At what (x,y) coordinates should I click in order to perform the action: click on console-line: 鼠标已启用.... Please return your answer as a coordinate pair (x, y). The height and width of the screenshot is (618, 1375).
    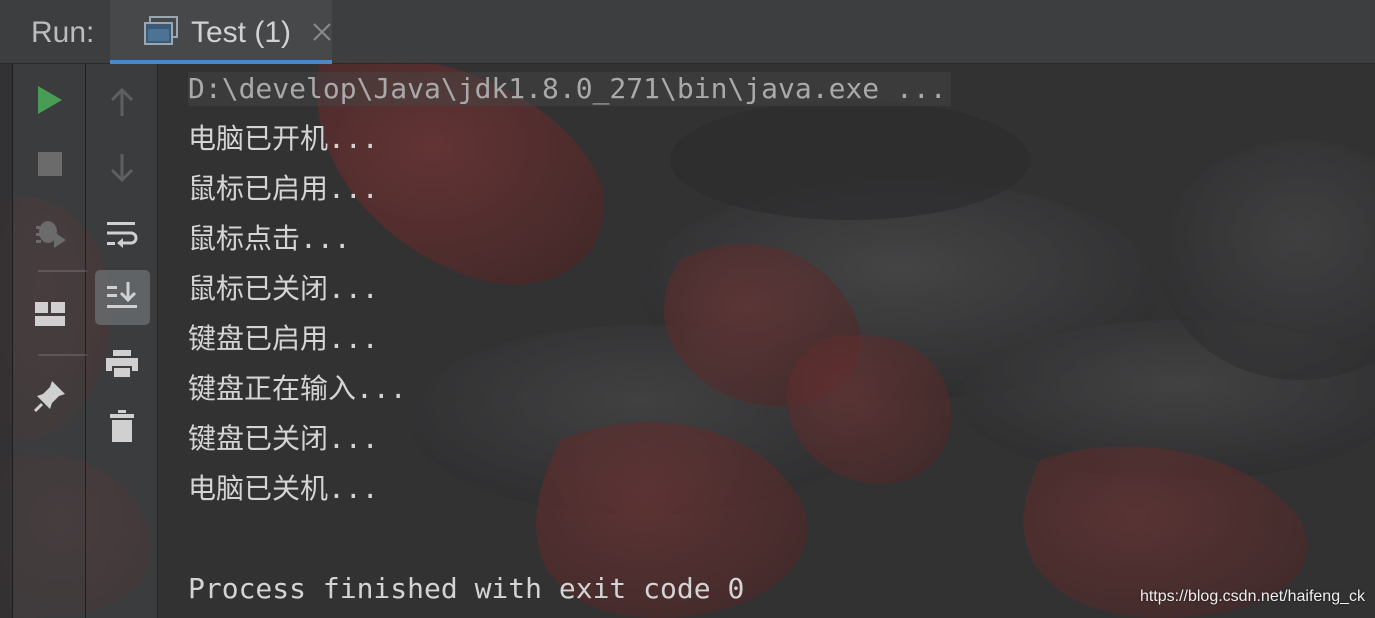
    Looking at the image, I should click on (283, 188).